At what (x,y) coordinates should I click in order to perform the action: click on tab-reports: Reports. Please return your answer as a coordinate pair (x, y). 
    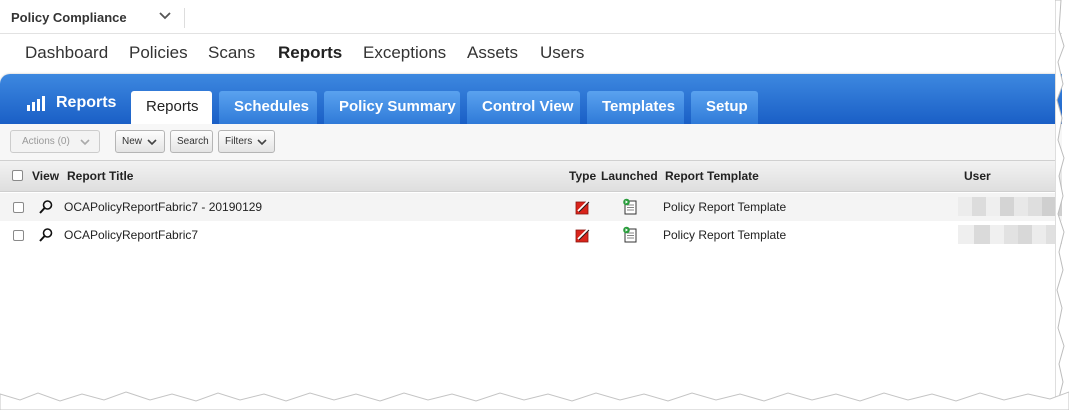
    Looking at the image, I should click on (171, 107).